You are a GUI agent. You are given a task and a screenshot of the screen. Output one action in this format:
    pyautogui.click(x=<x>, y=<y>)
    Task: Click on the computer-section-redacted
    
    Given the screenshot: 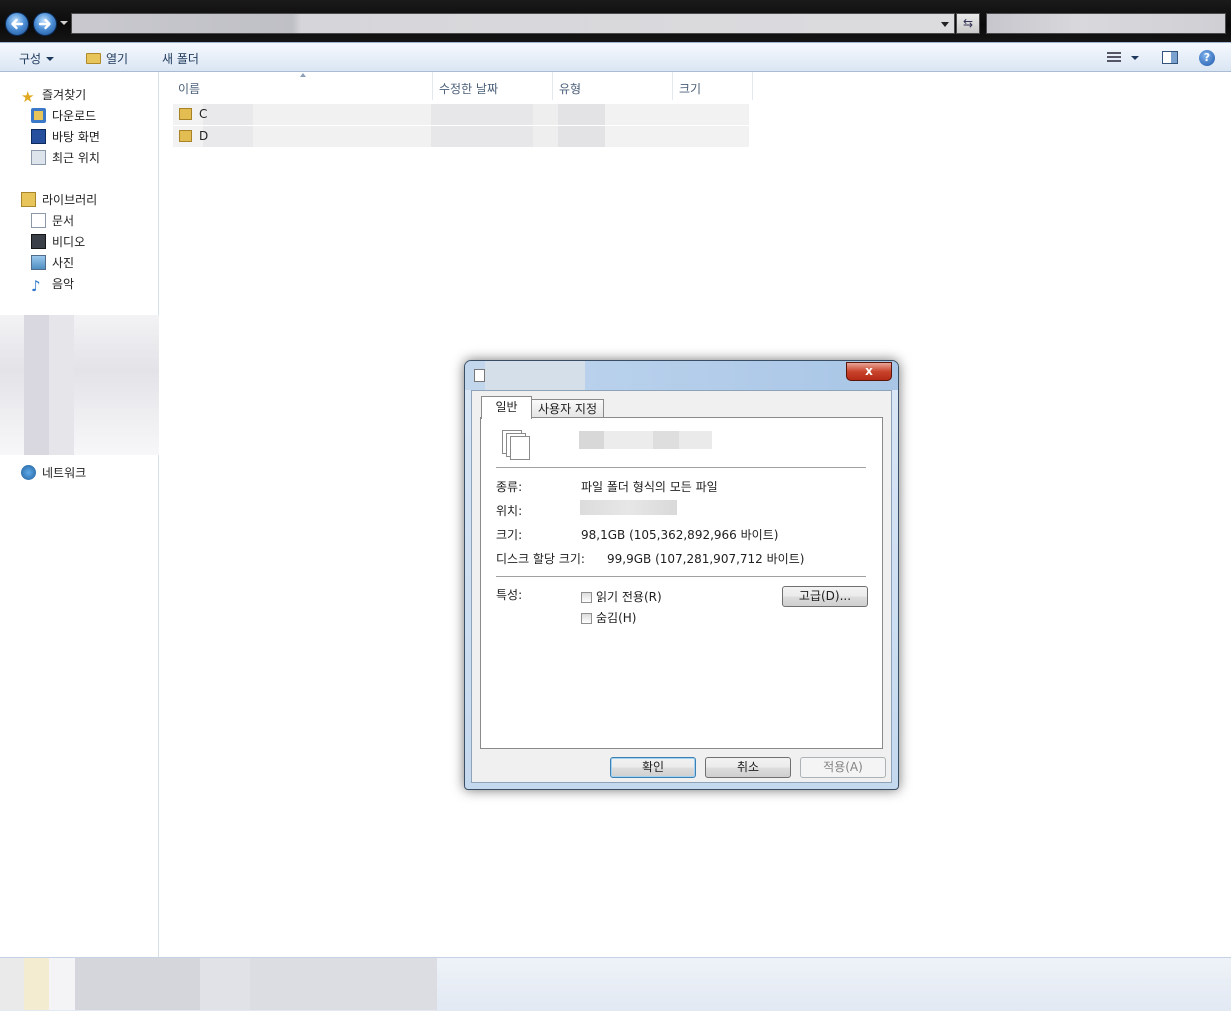 What is the action you would take?
    pyautogui.click(x=79, y=385)
    